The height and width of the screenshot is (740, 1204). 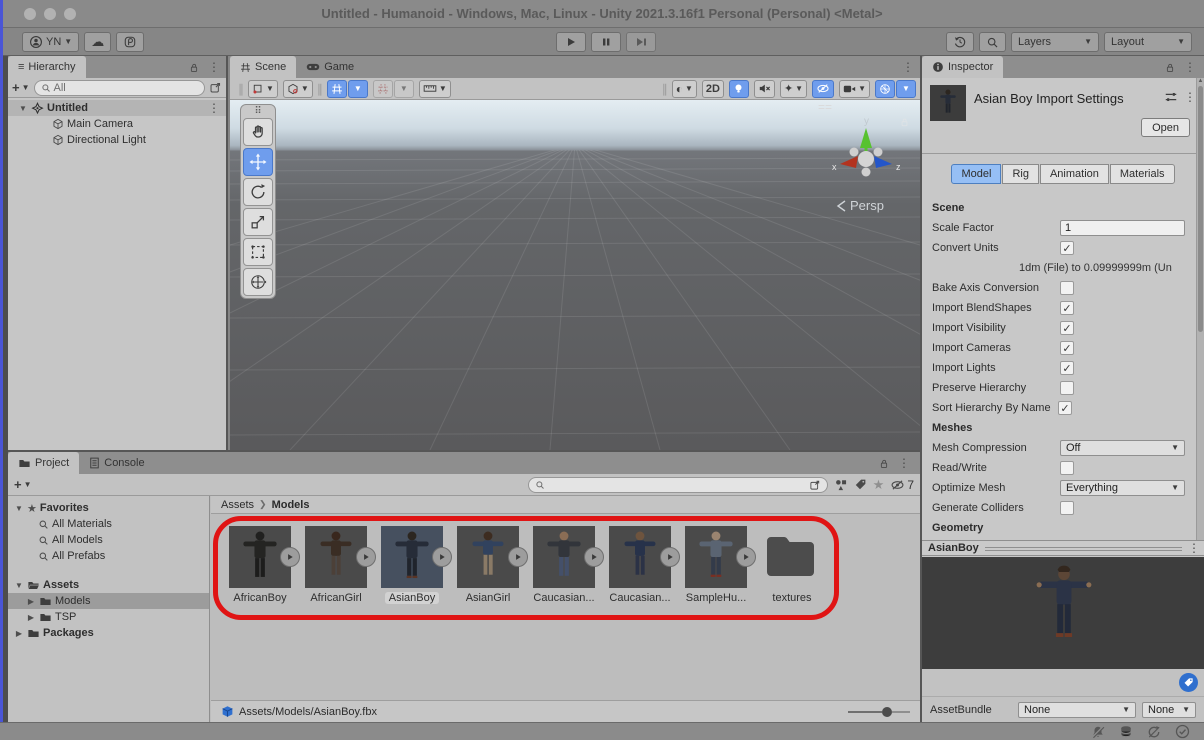 What do you see at coordinates (902, 485) in the screenshot?
I see `hidden-packages-toggle: 7` at bounding box center [902, 485].